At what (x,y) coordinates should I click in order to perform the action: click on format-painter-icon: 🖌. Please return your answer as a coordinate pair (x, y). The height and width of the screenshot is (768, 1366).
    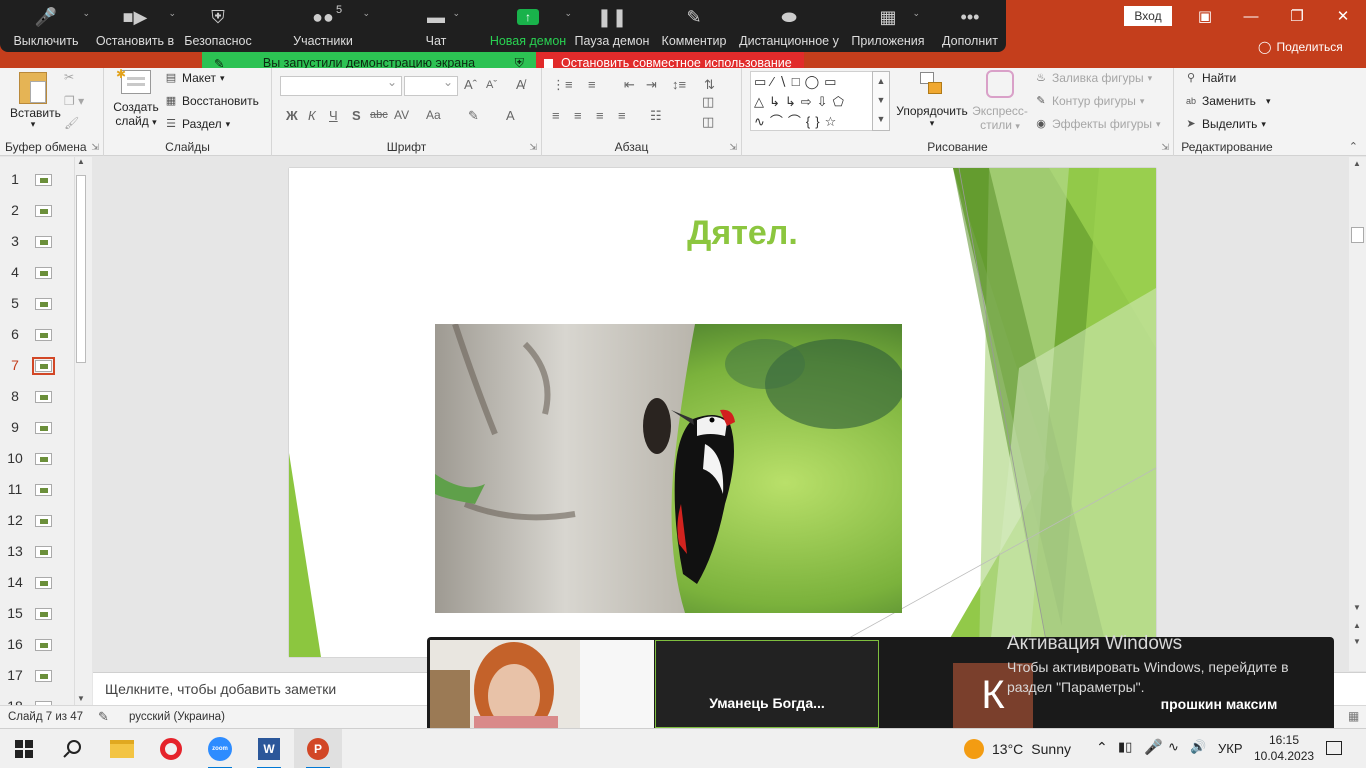
    Looking at the image, I should click on (71, 123).